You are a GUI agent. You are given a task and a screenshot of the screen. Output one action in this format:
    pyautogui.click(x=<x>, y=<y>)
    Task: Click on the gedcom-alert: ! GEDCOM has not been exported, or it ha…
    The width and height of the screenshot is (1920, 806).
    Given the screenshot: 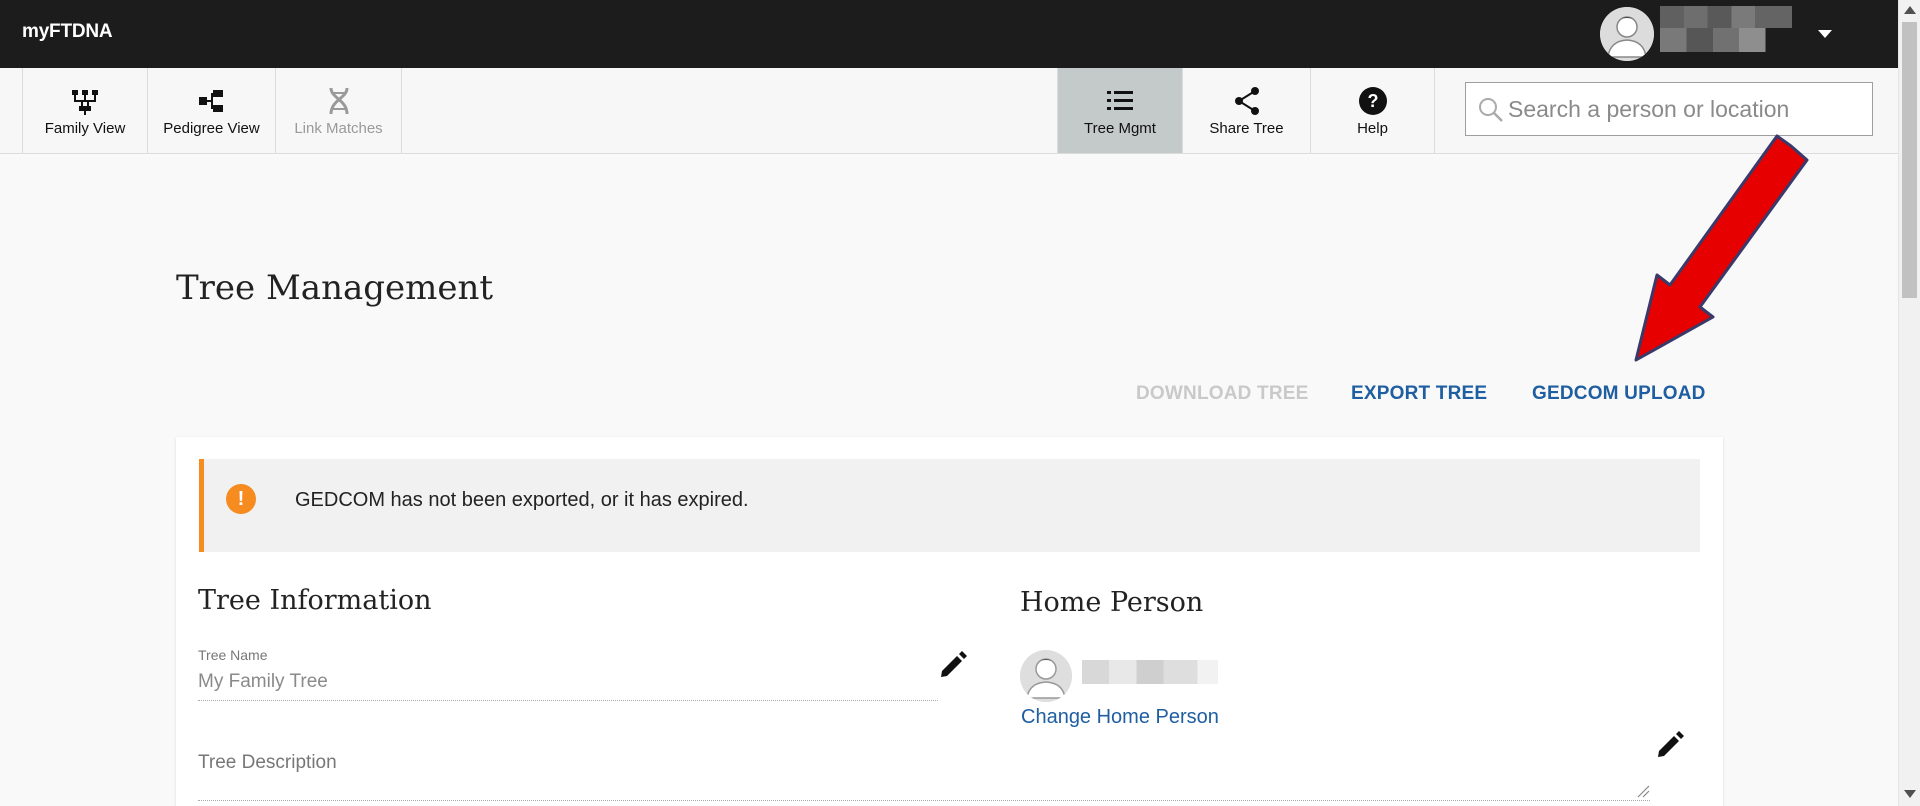 What is the action you would take?
    pyautogui.click(x=949, y=505)
    